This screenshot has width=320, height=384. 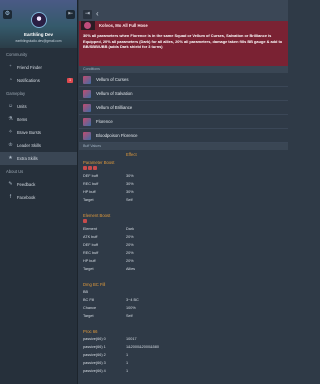 I want to click on buff-row: passive(66) 2 1, so click(x=183, y=355).